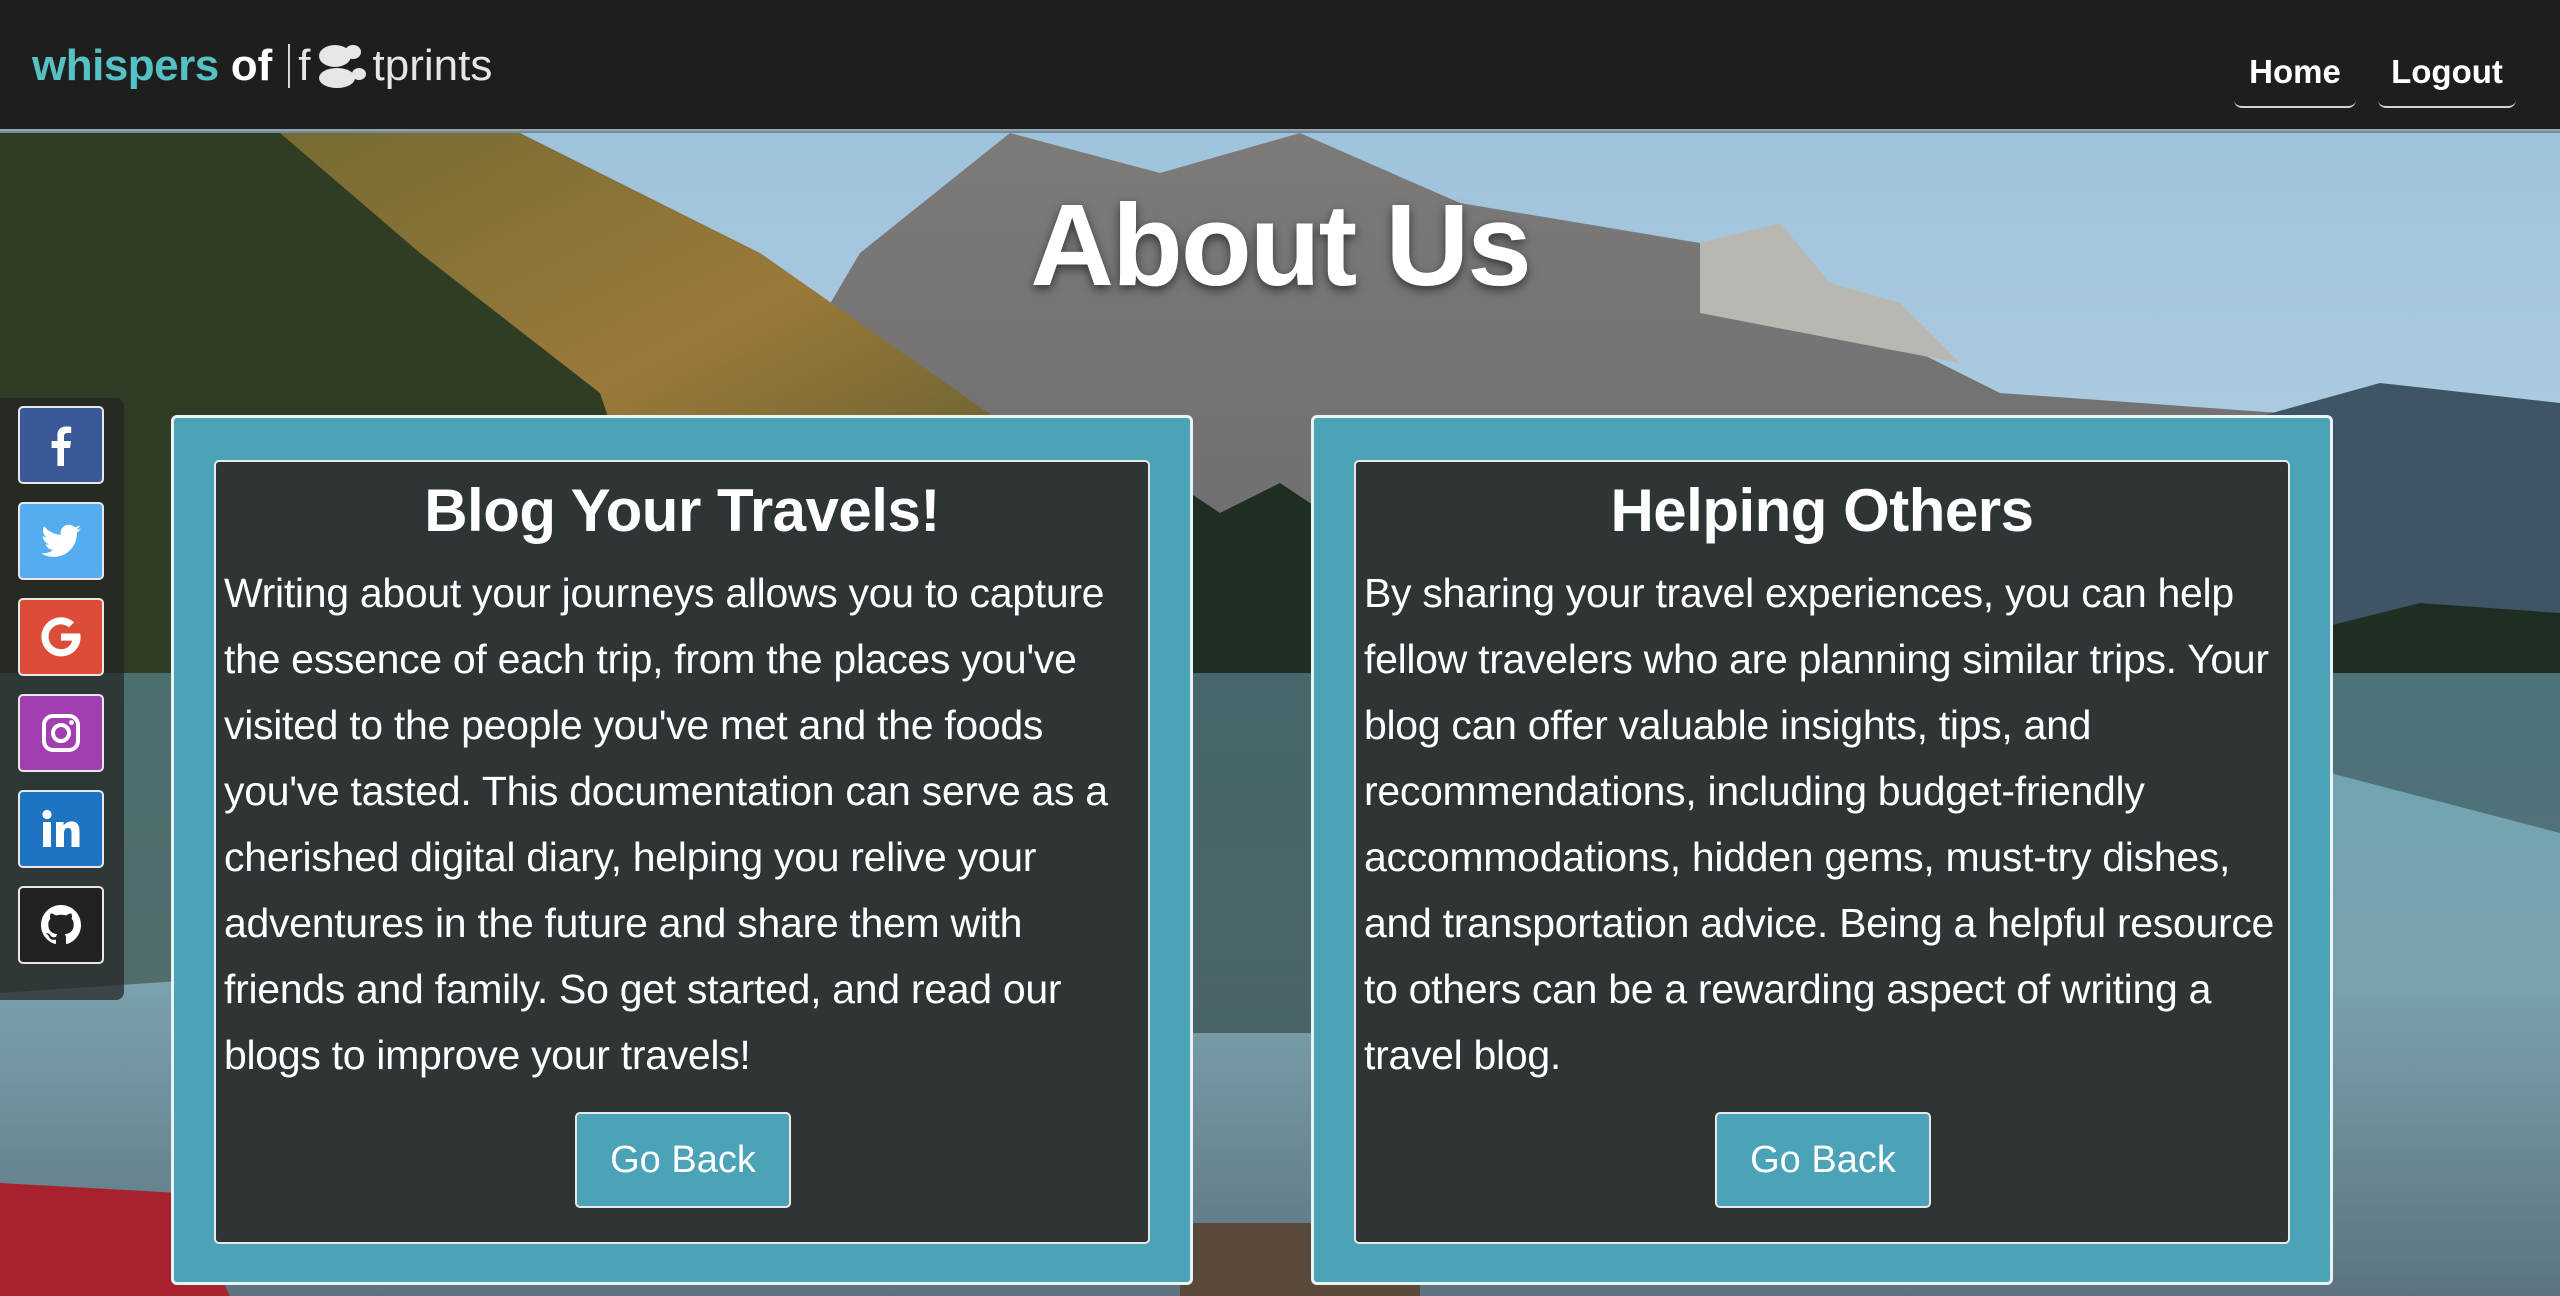  What do you see at coordinates (342, 66) in the screenshot?
I see `footprint-icon` at bounding box center [342, 66].